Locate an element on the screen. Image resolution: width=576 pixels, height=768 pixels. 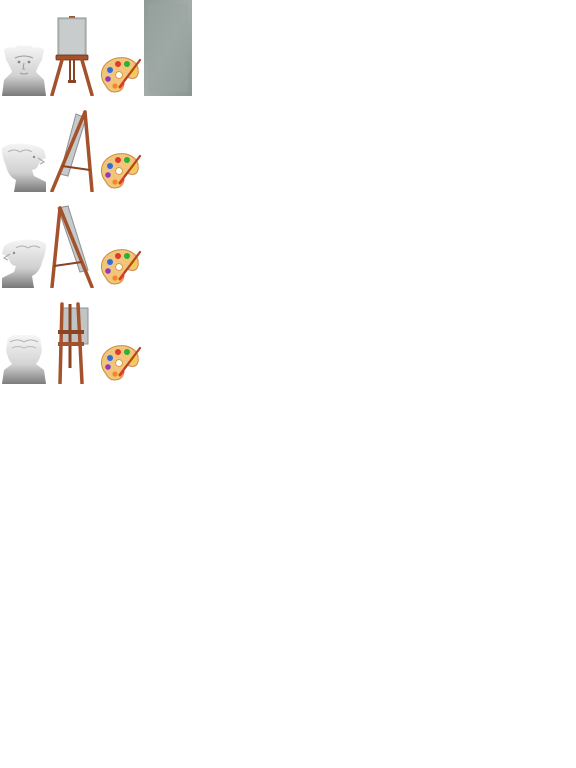
grey-canvas-texture-tile is located at coordinates (168, 48).